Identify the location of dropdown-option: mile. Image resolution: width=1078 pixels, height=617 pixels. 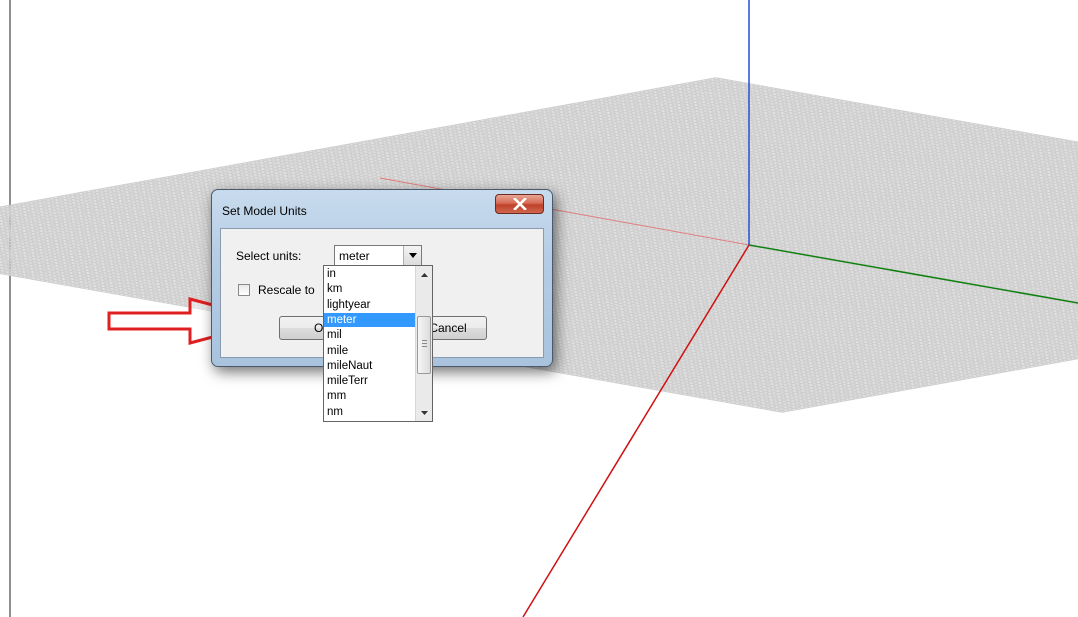
(369, 351).